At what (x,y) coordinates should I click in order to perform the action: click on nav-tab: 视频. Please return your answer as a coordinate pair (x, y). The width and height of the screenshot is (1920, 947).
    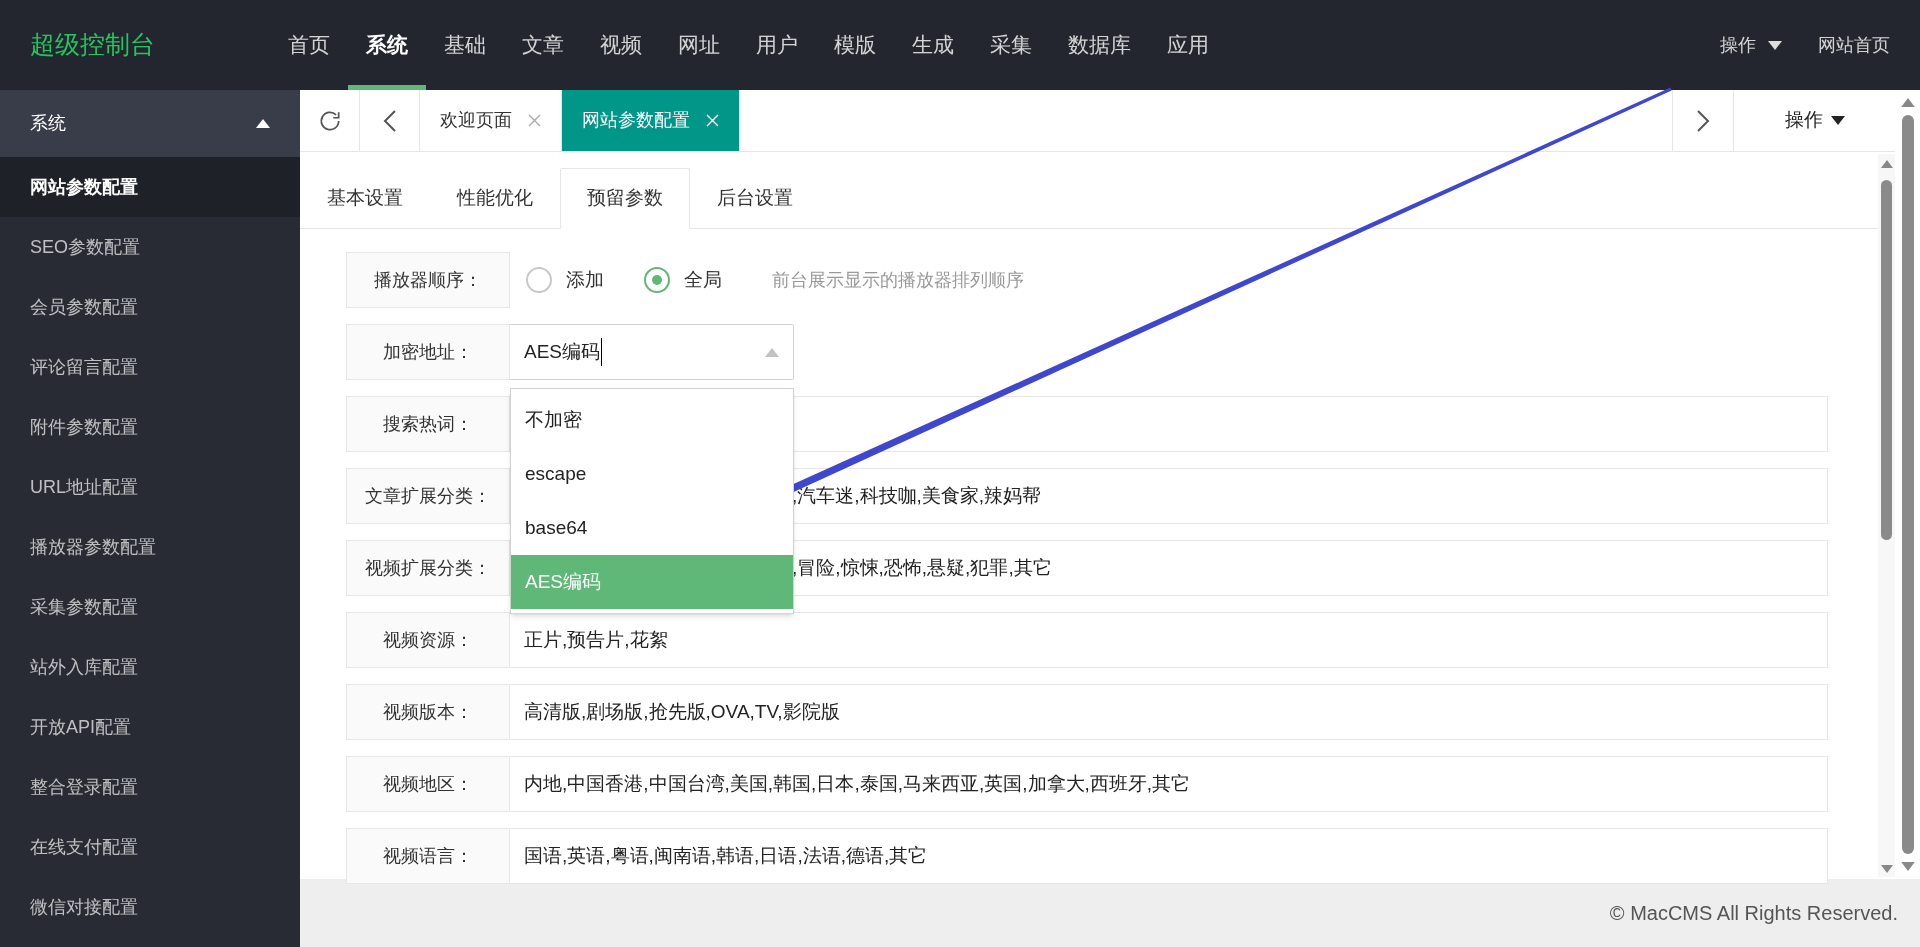
    Looking at the image, I should click on (621, 45).